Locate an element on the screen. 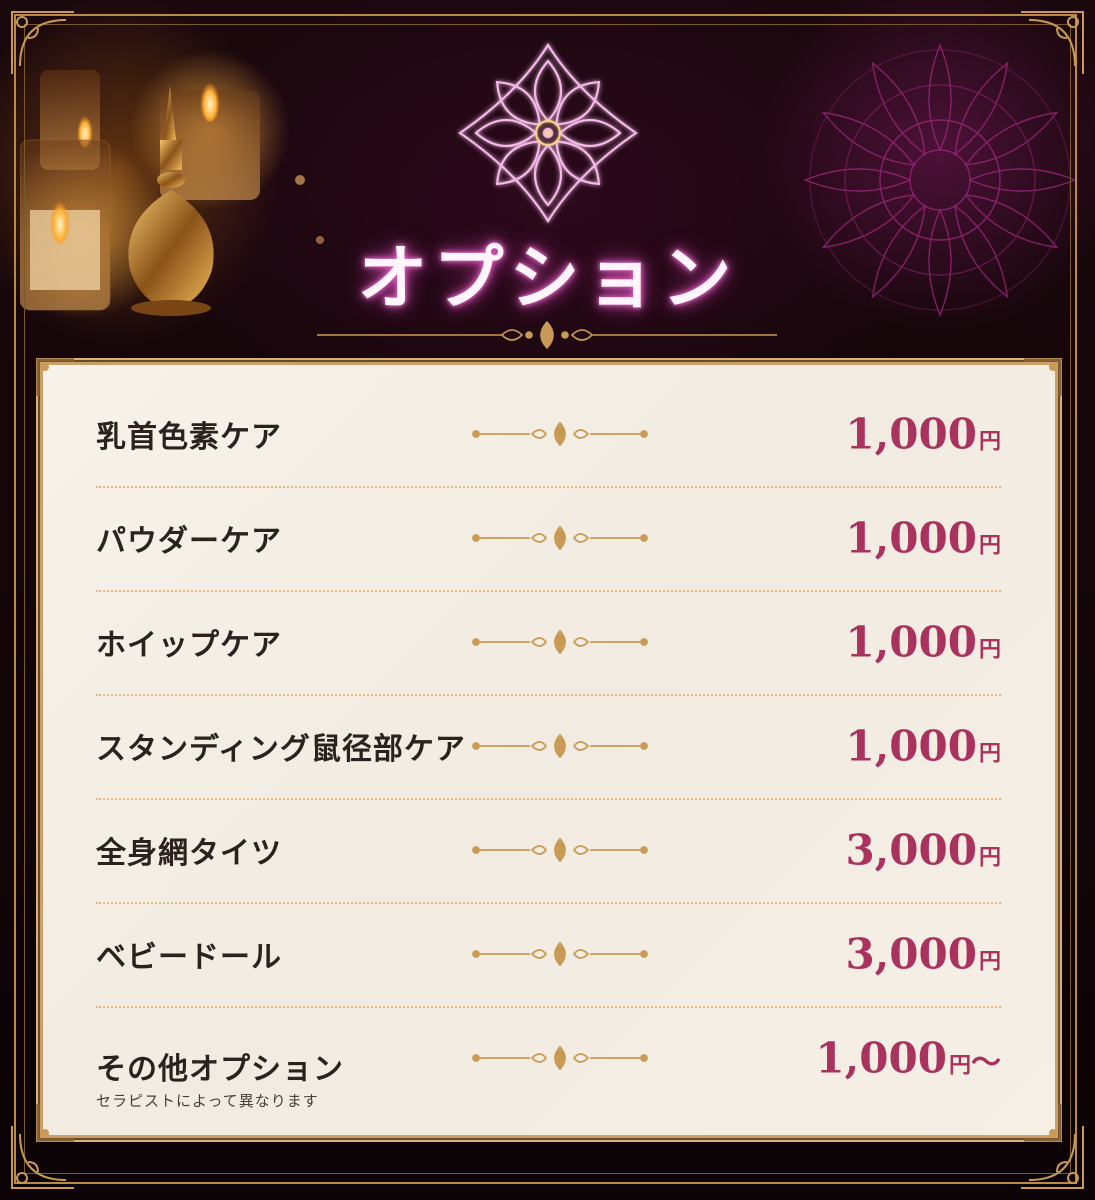  option-name: 全身網タイツ is located at coordinates (189, 853).